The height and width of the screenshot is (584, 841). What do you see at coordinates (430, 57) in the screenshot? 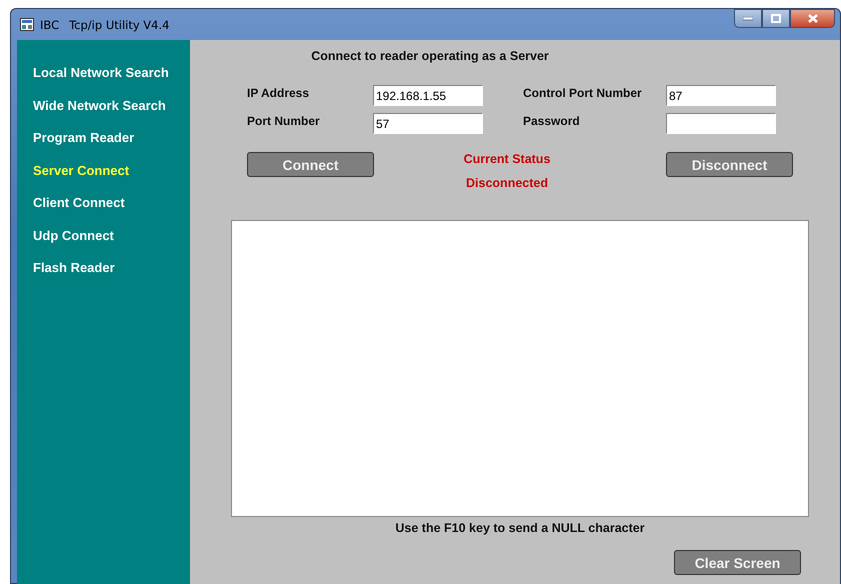
I see `panel-heading: Connect to reader operating as a Server` at bounding box center [430, 57].